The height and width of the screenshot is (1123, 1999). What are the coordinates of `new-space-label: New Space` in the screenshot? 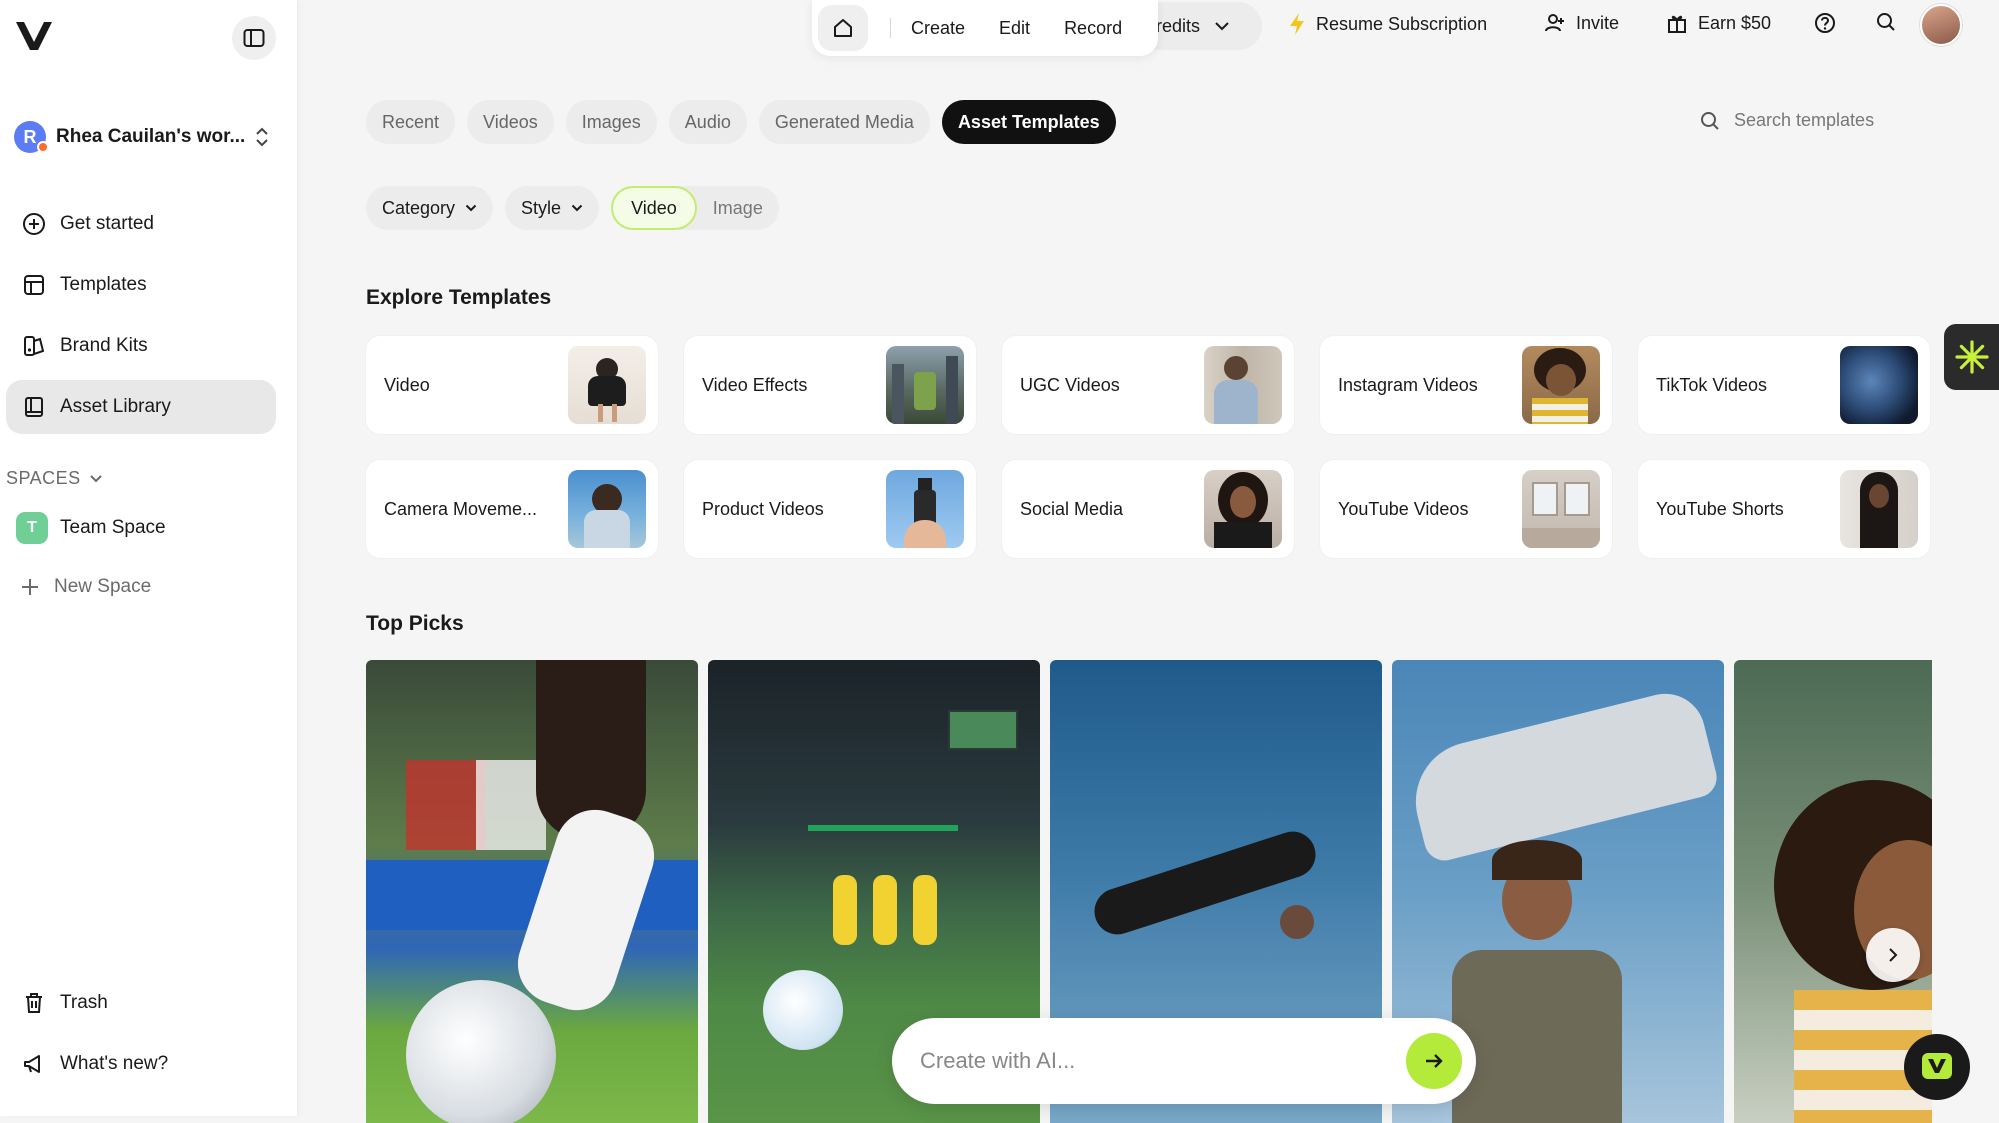 It's located at (103, 586).